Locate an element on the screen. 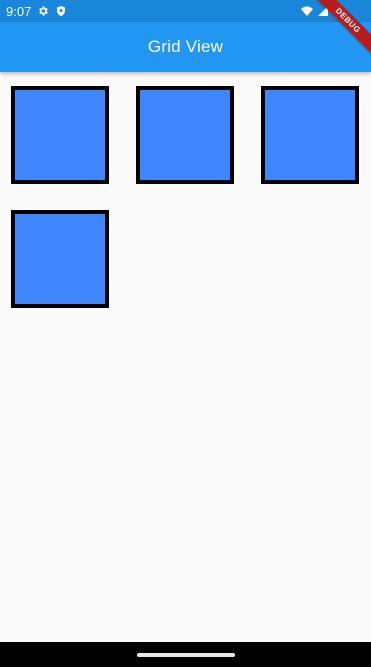 The height and width of the screenshot is (667, 371). app-bar: Grid View is located at coordinates (185, 47).